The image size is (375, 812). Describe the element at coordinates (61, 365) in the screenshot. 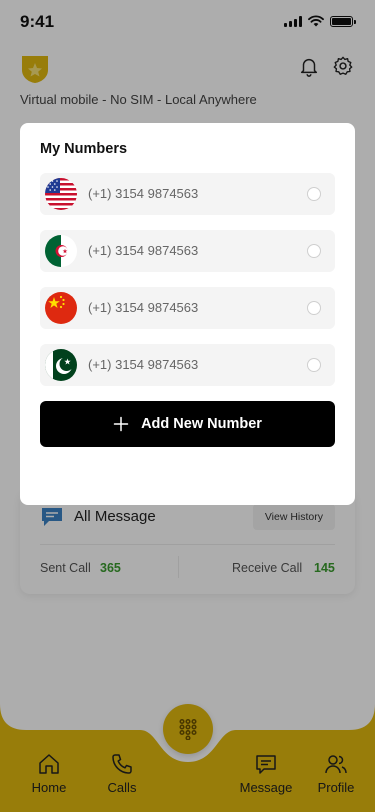

I see `pakistan-flag-icon` at that location.